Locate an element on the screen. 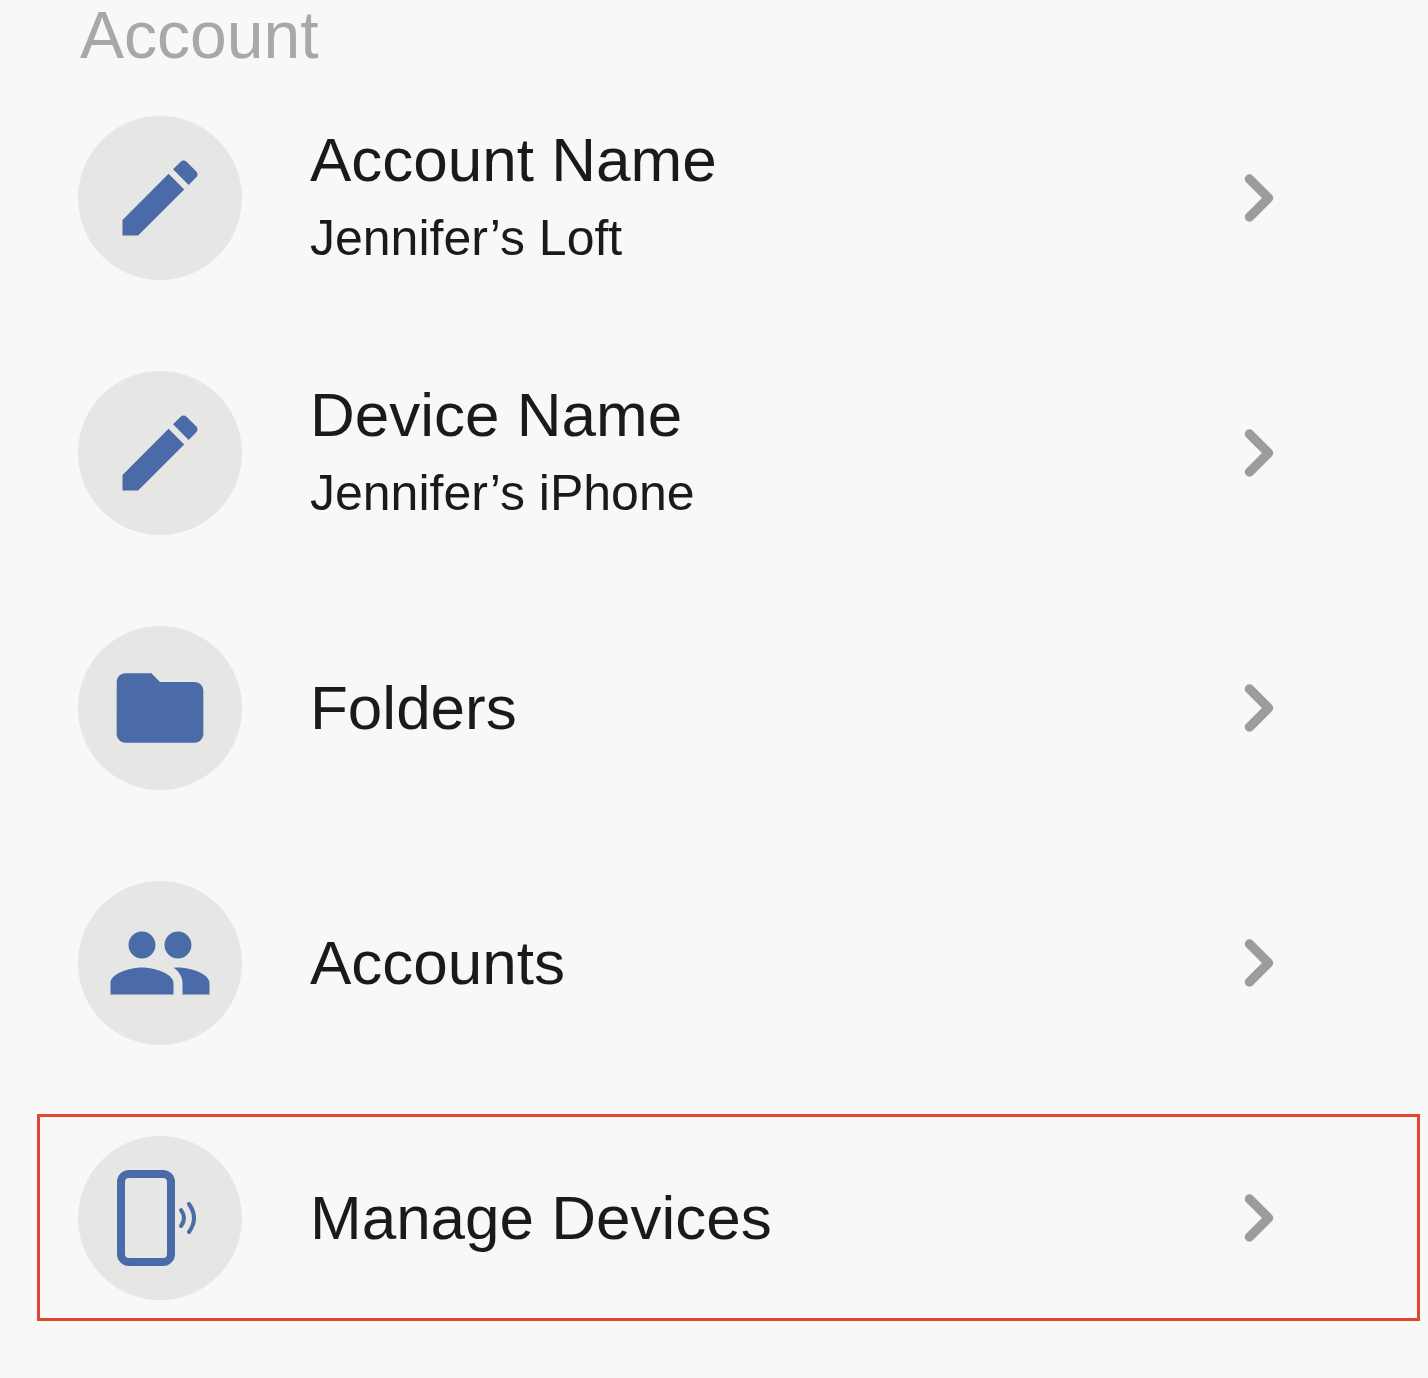 This screenshot has height=1378, width=1428. settings-row: Accounts is located at coordinates (728, 962).